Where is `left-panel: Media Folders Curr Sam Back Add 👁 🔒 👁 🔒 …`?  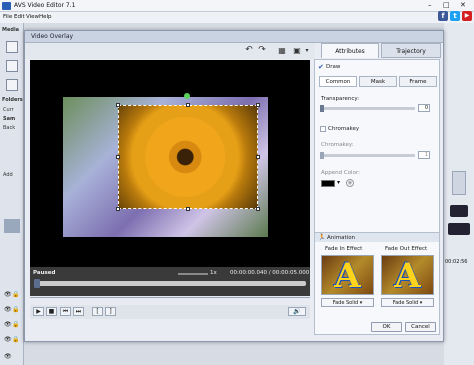 left-panel: Media Folders Curr Sam Back Add 👁 🔒 👁 🔒 … is located at coordinates (12, 194).